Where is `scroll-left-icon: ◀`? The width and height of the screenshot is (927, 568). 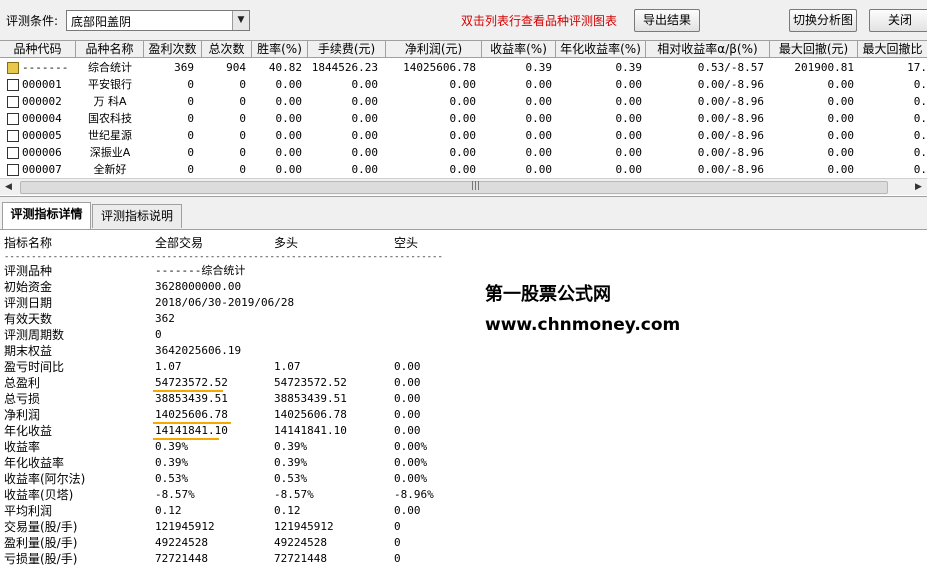
scroll-left-icon: ◀ is located at coordinates (8, 187).